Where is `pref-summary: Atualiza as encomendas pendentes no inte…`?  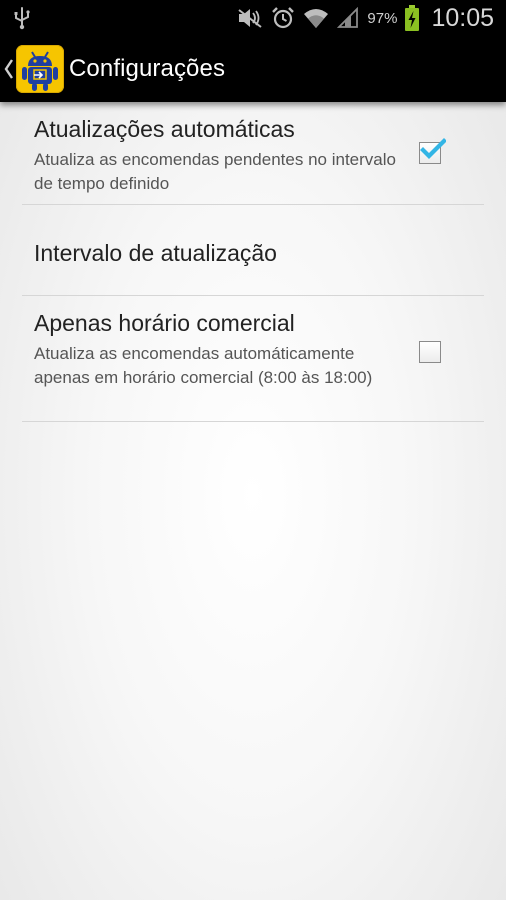 pref-summary: Atualiza as encomendas pendentes no inte… is located at coordinates (215, 171).